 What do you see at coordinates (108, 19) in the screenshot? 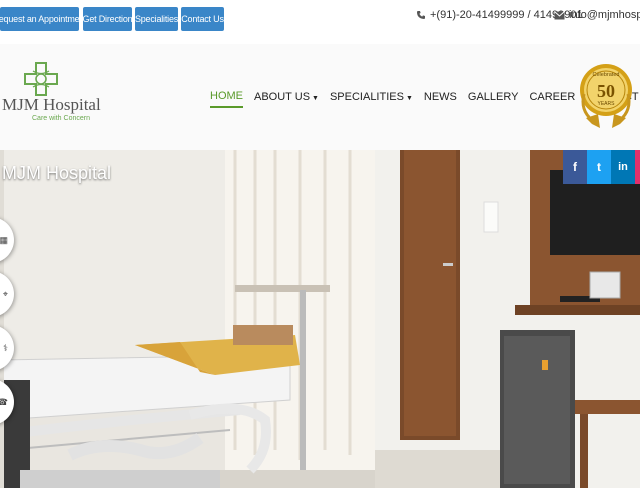
I see `get-direction-button: Get Direction` at bounding box center [108, 19].